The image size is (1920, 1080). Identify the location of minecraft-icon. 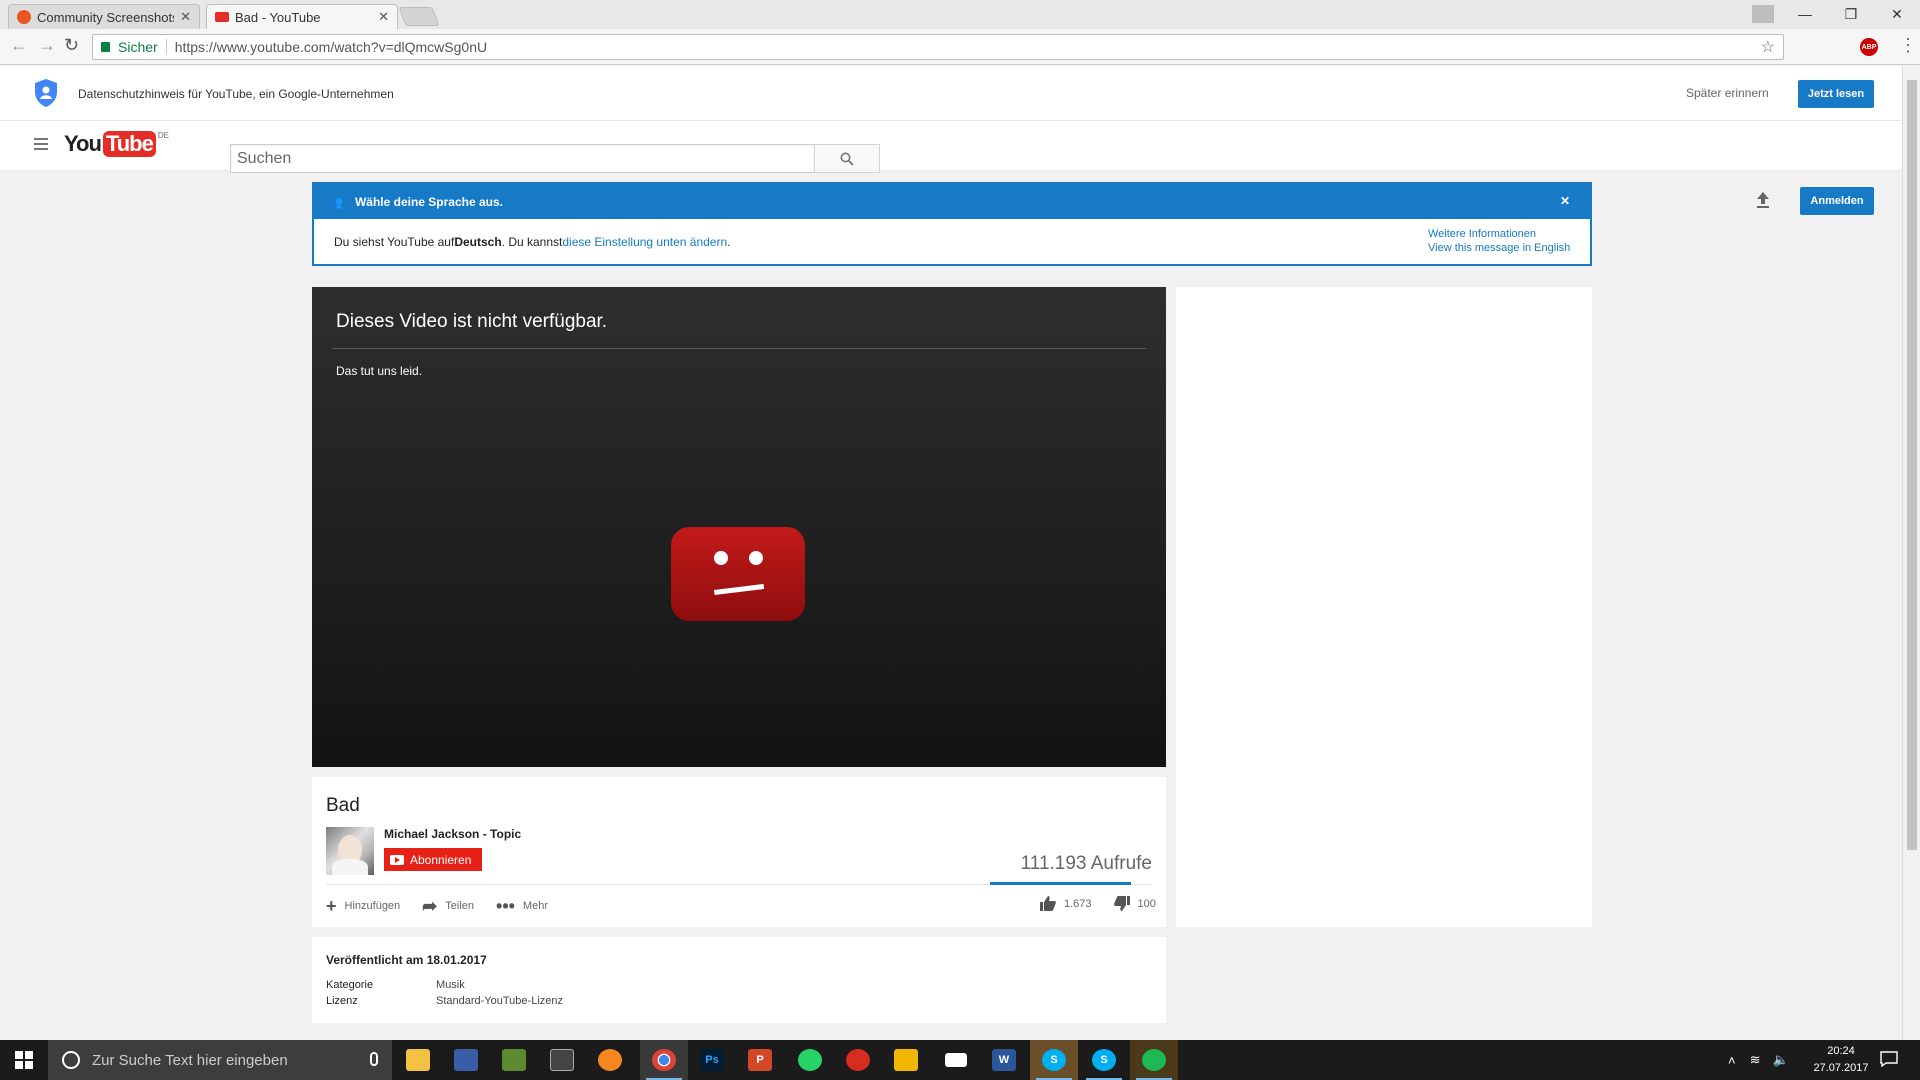
(514, 1060).